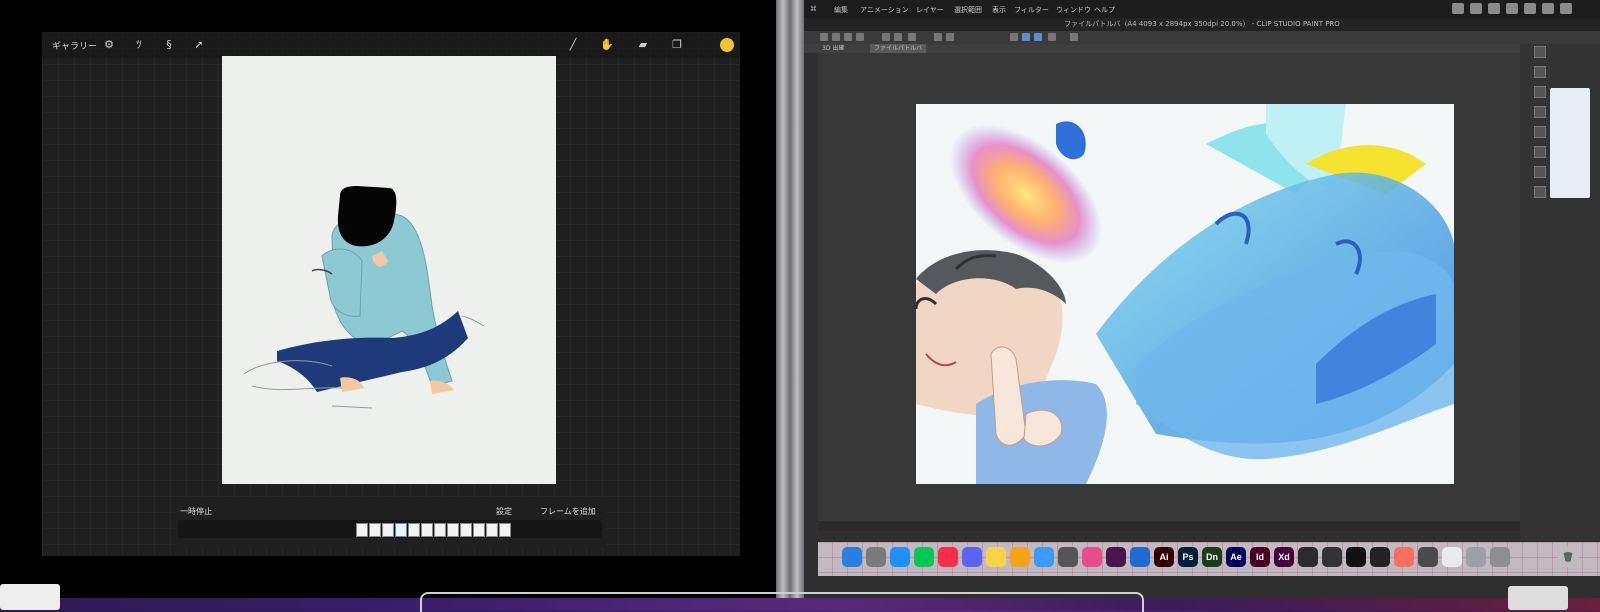 The image size is (1600, 612). Describe the element at coordinates (677, 45) in the screenshot. I see `layers-icon: ❐` at that location.